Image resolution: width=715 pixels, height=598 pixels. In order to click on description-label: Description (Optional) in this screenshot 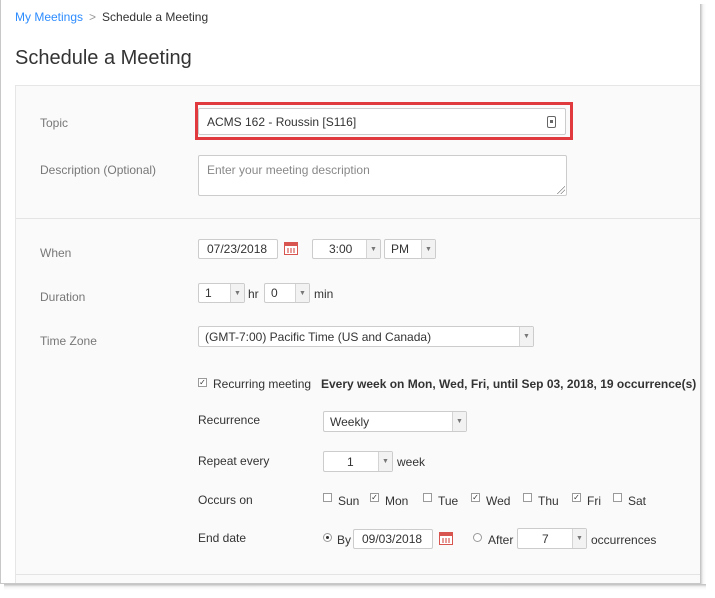, I will do `click(98, 170)`.